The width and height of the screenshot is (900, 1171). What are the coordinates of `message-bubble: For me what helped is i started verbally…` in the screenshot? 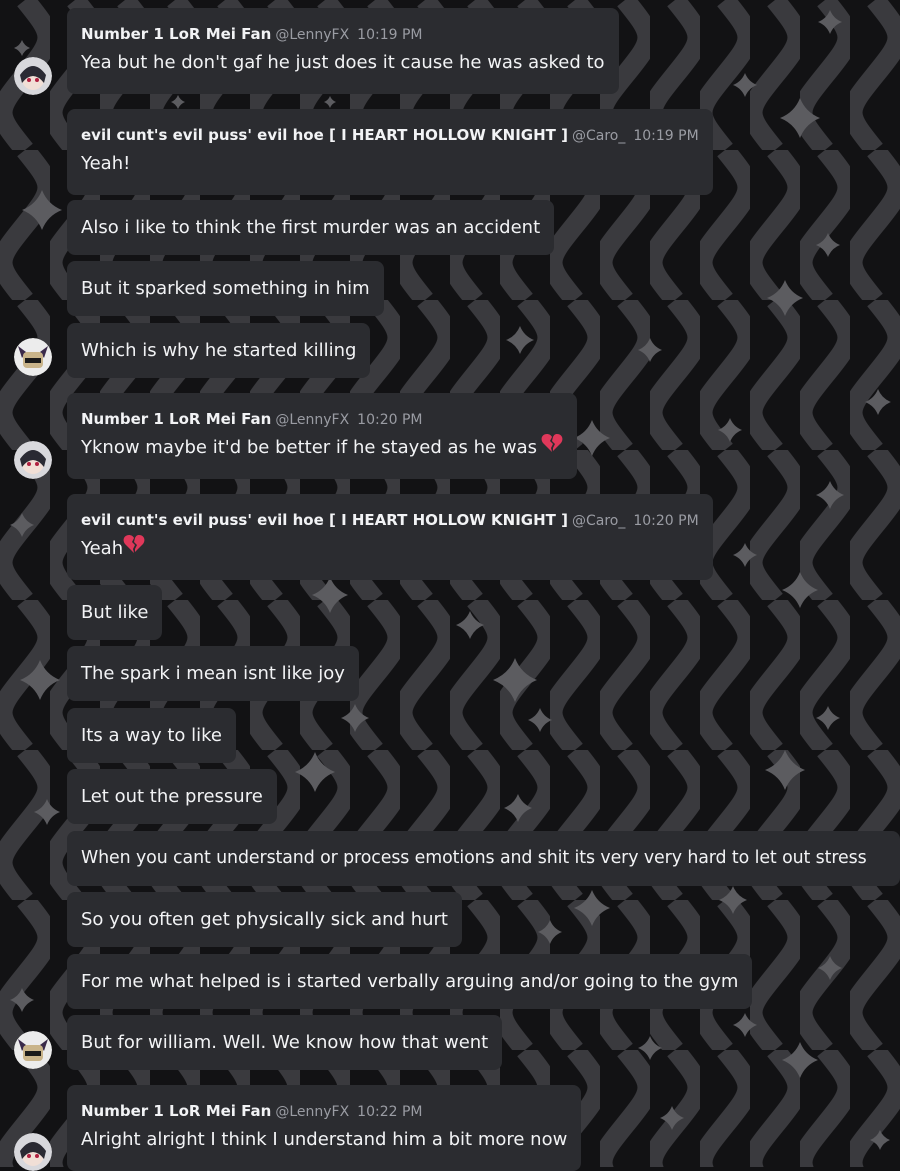 It's located at (410, 981).